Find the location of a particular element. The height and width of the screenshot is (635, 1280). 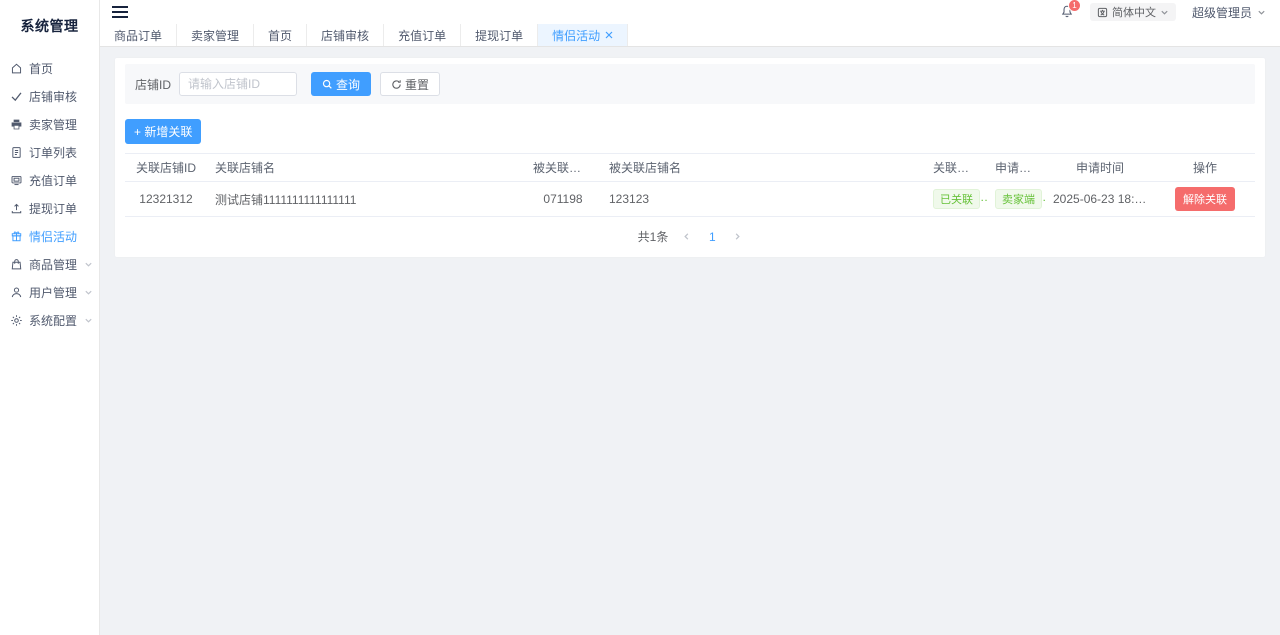

sidebar-item-seller-management: 卖家管理 is located at coordinates (49, 124).